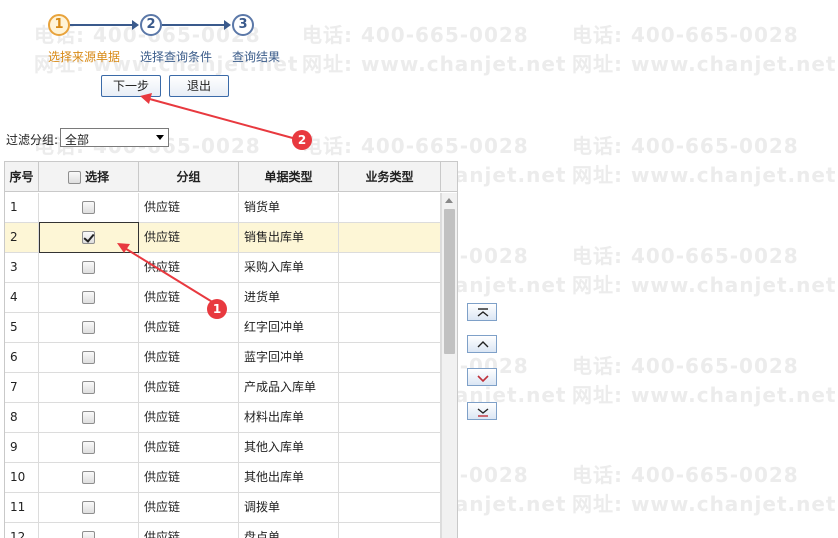 Image resolution: width=838 pixels, height=538 pixels. Describe the element at coordinates (131, 86) in the screenshot. I see `next-step-button: 下一步` at that location.